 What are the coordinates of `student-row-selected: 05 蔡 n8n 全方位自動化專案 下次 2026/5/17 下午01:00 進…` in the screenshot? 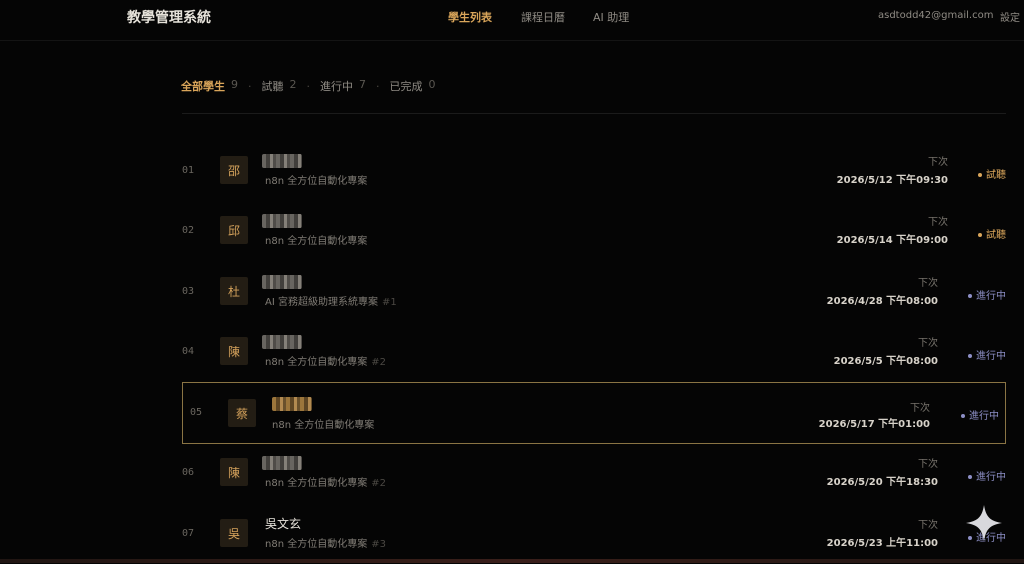 It's located at (594, 413).